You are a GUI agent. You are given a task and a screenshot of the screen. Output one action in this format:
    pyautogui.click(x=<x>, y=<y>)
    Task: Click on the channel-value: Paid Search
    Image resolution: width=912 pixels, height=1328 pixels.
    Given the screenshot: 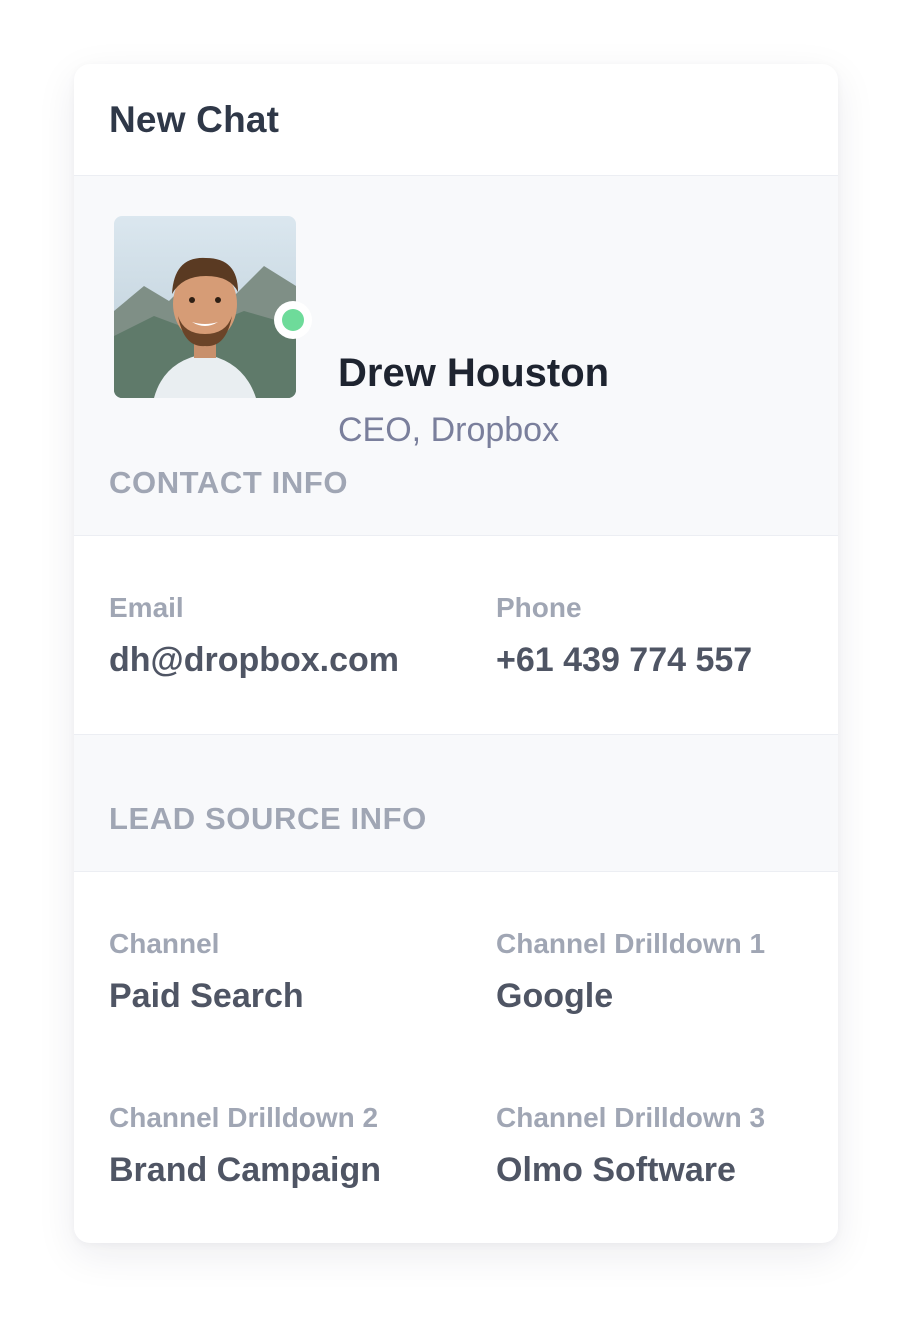 What is the action you would take?
    pyautogui.click(x=206, y=996)
    